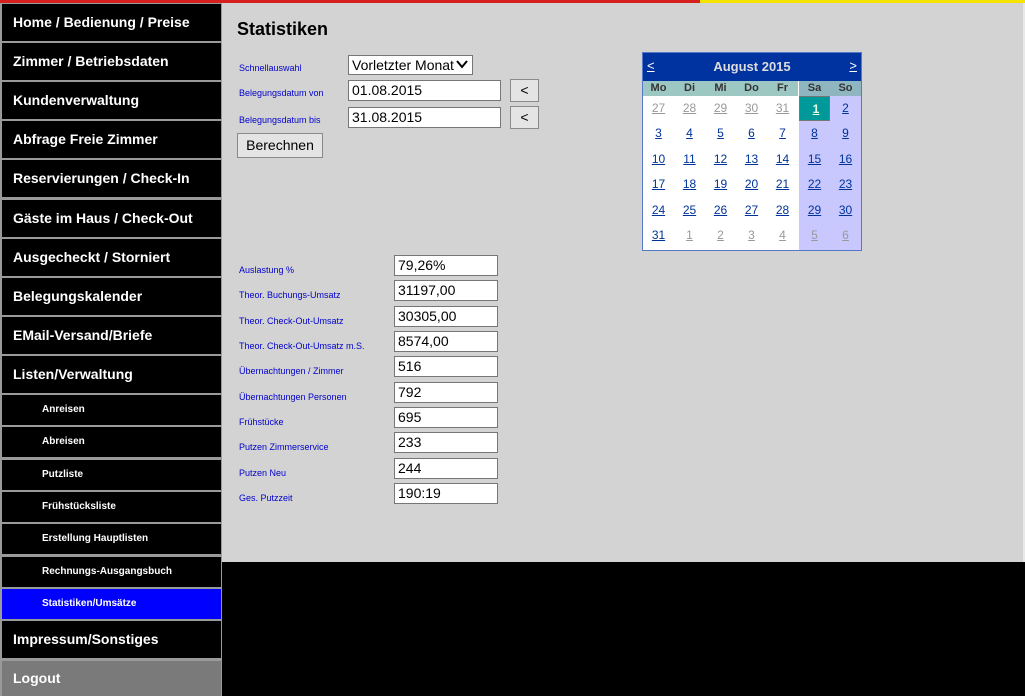  I want to click on calendar-day: 9, so click(845, 133).